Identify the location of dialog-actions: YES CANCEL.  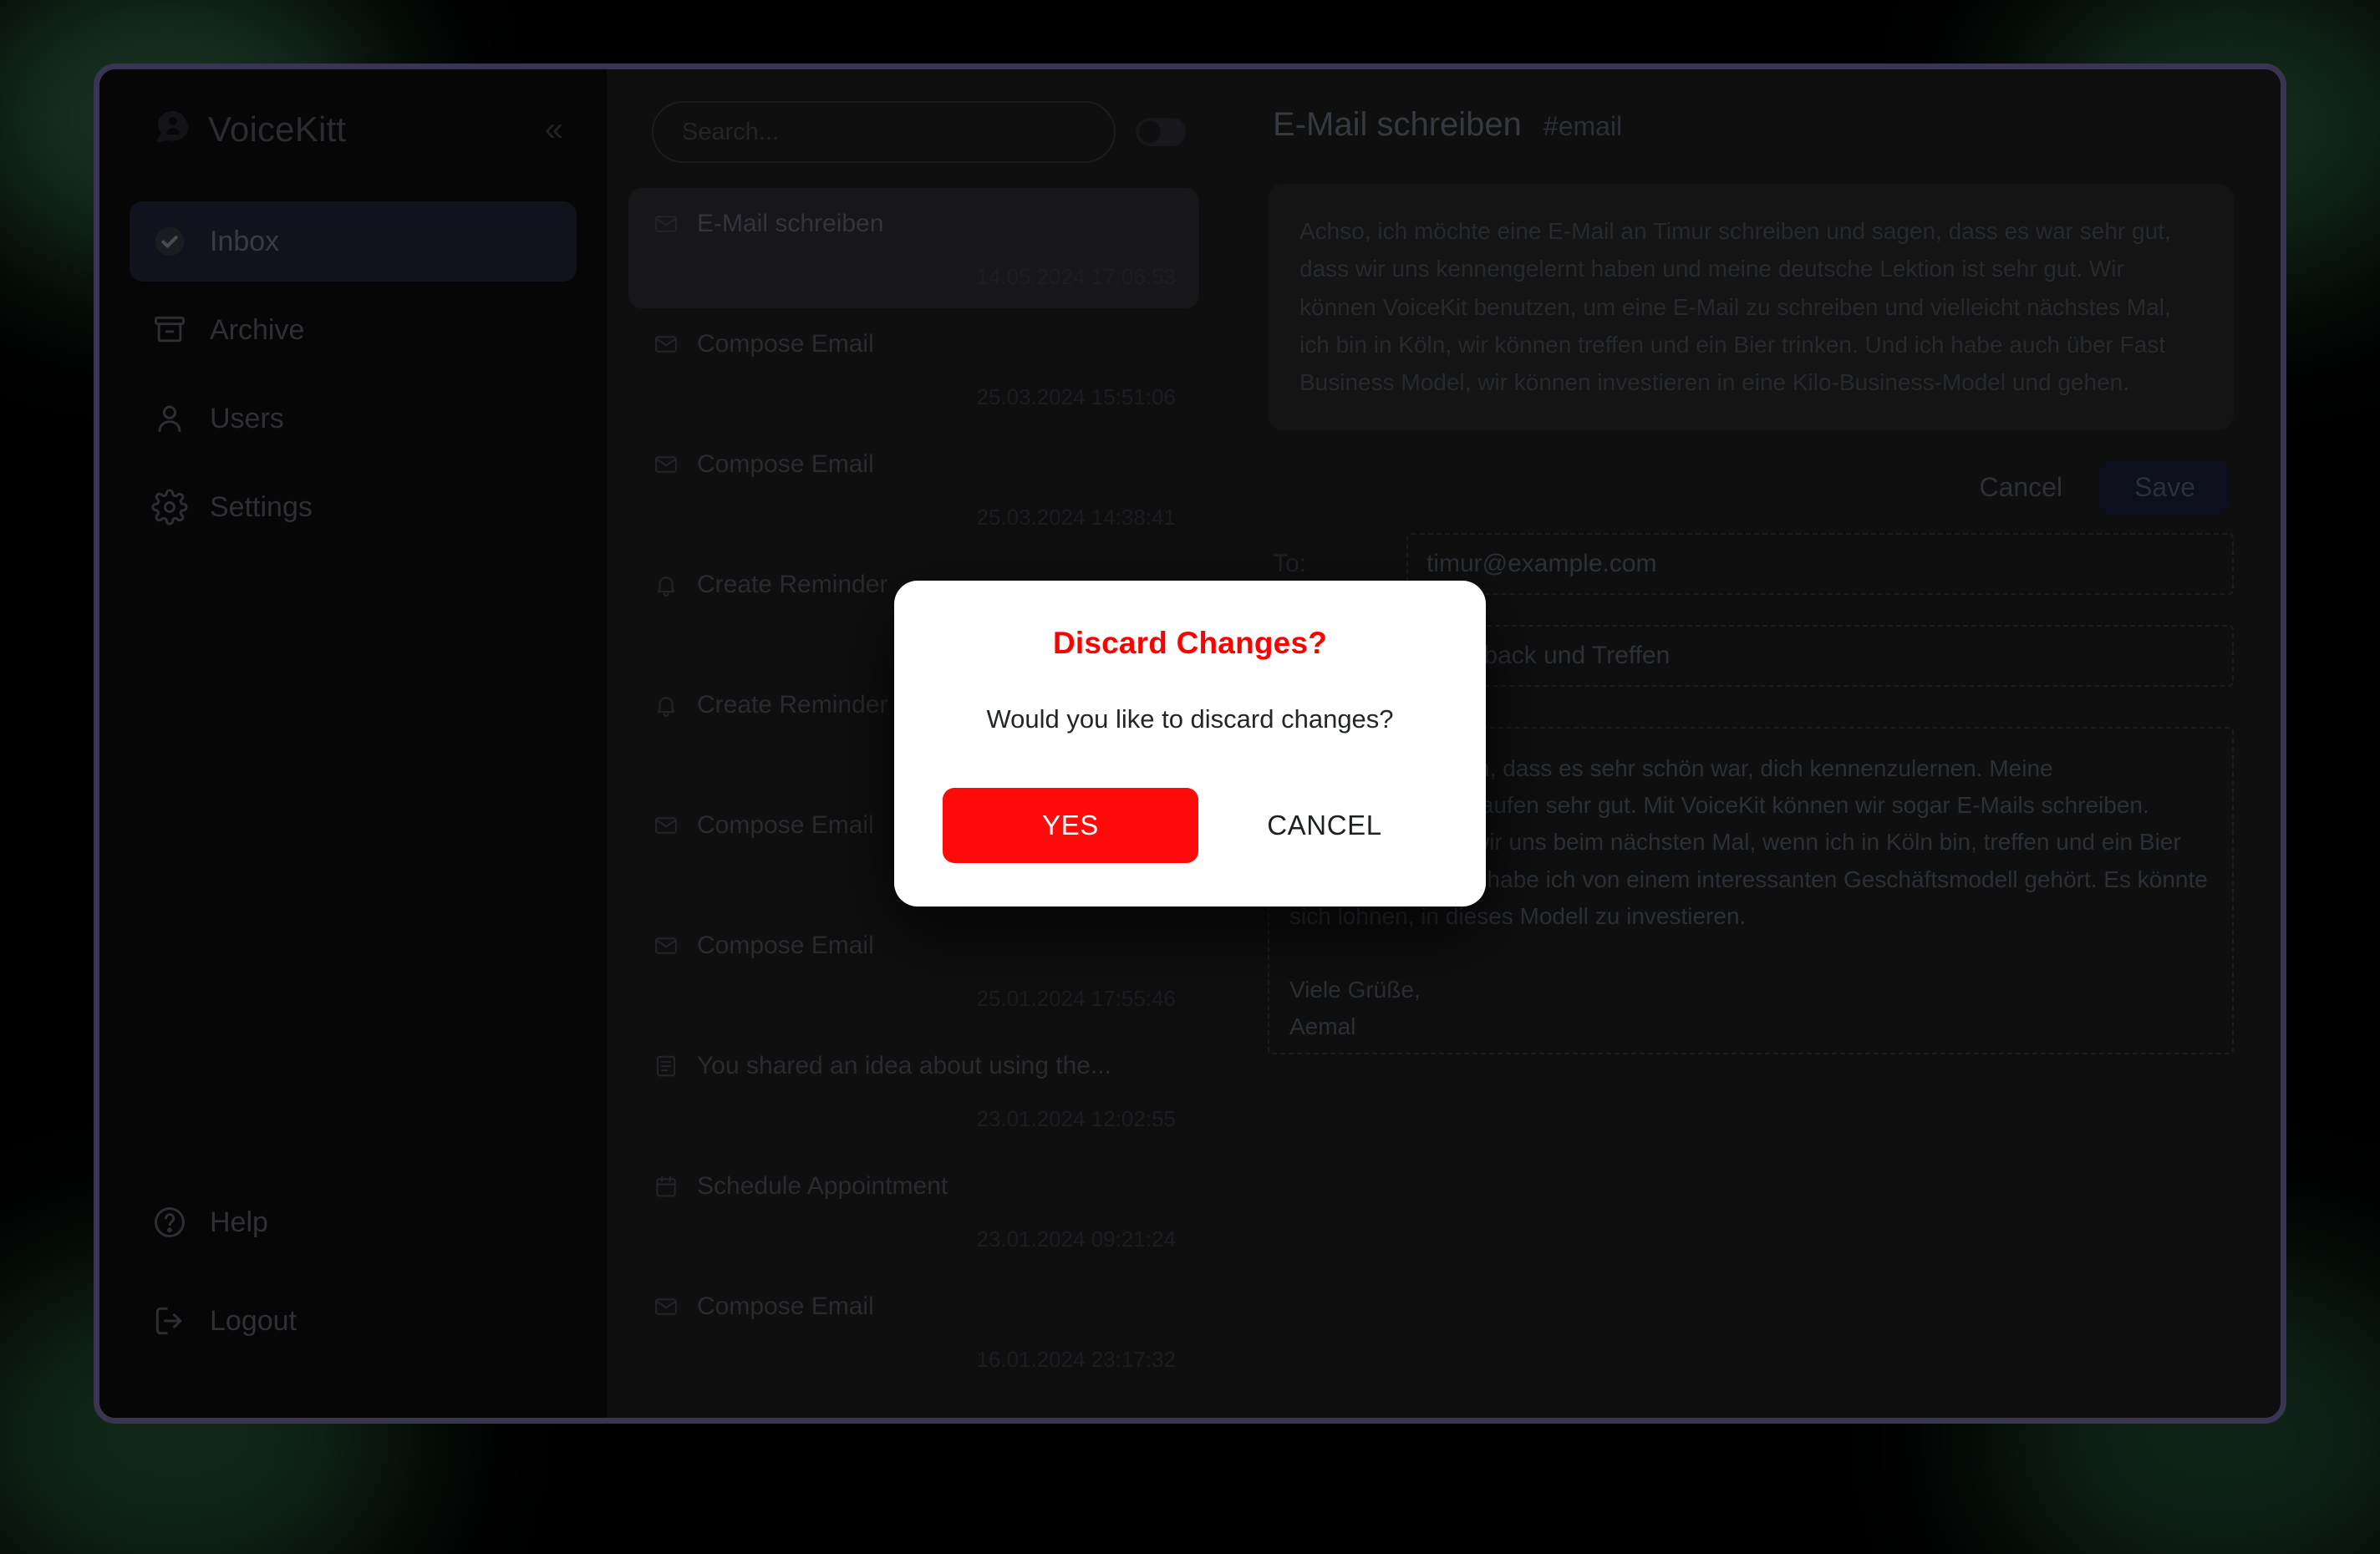
(1190, 825).